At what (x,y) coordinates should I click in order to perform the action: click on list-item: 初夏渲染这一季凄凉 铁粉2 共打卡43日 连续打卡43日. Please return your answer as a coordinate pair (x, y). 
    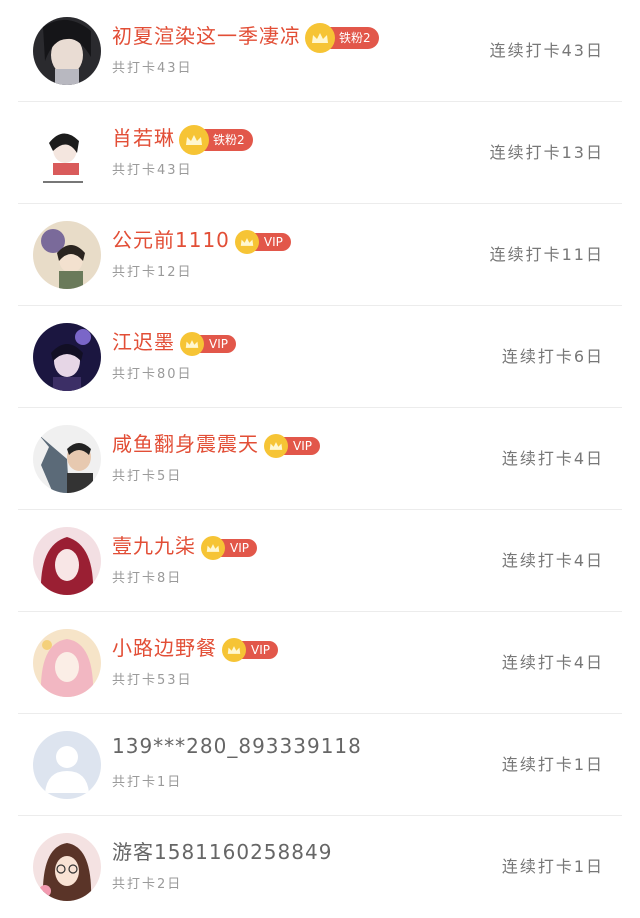
    Looking at the image, I should click on (320, 51).